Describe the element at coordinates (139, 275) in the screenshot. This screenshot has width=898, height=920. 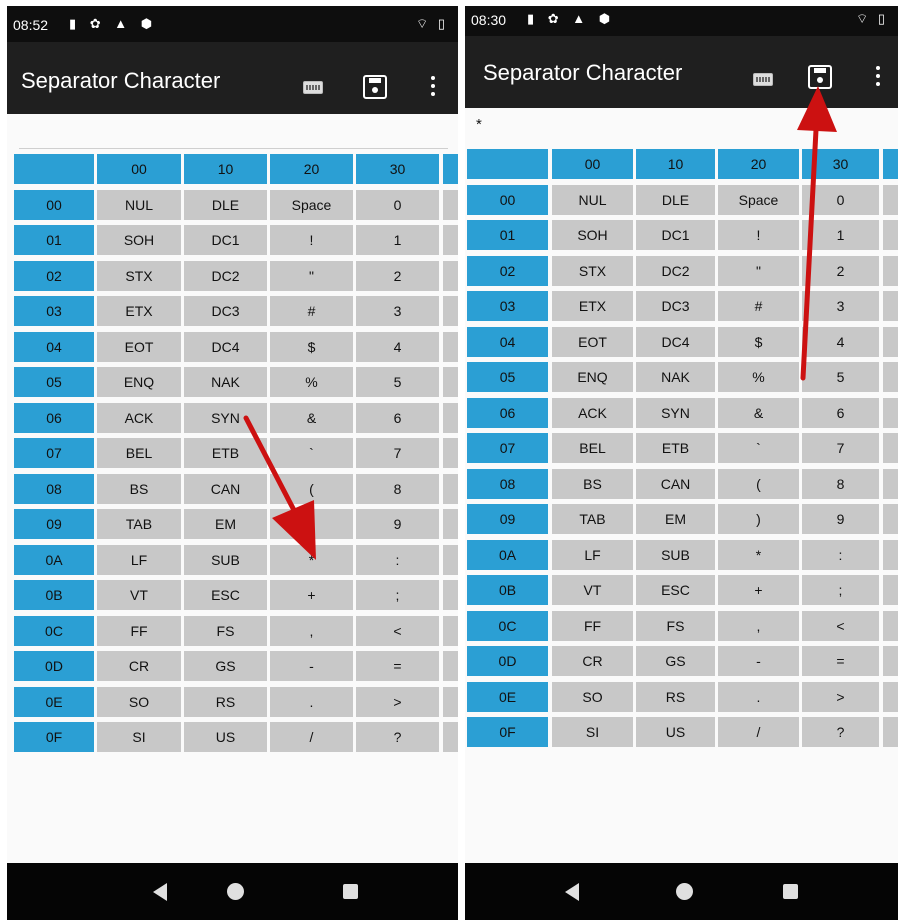
I see `char-cell: STX` at that location.